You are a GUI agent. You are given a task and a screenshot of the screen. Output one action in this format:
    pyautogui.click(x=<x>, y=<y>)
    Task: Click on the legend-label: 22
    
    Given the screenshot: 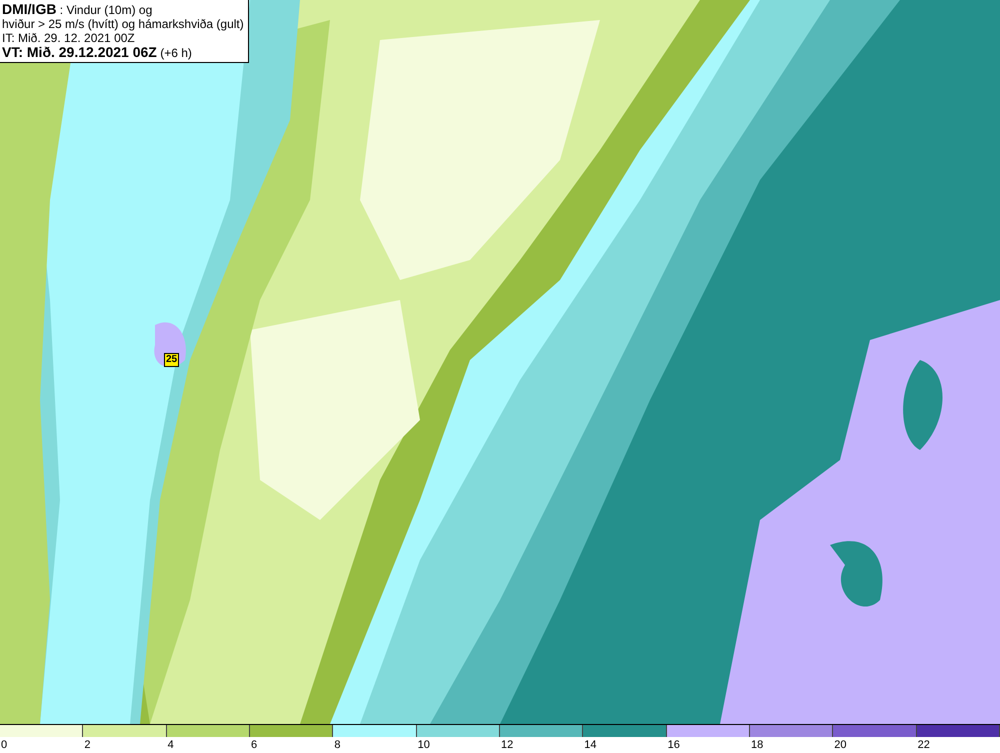 What is the action you would take?
    pyautogui.click(x=924, y=745)
    